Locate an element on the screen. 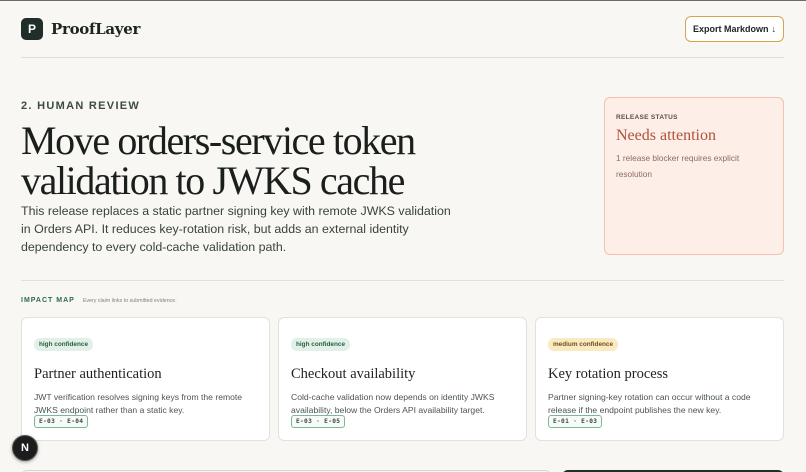 The height and width of the screenshot is (472, 806). divider is located at coordinates (402, 280).